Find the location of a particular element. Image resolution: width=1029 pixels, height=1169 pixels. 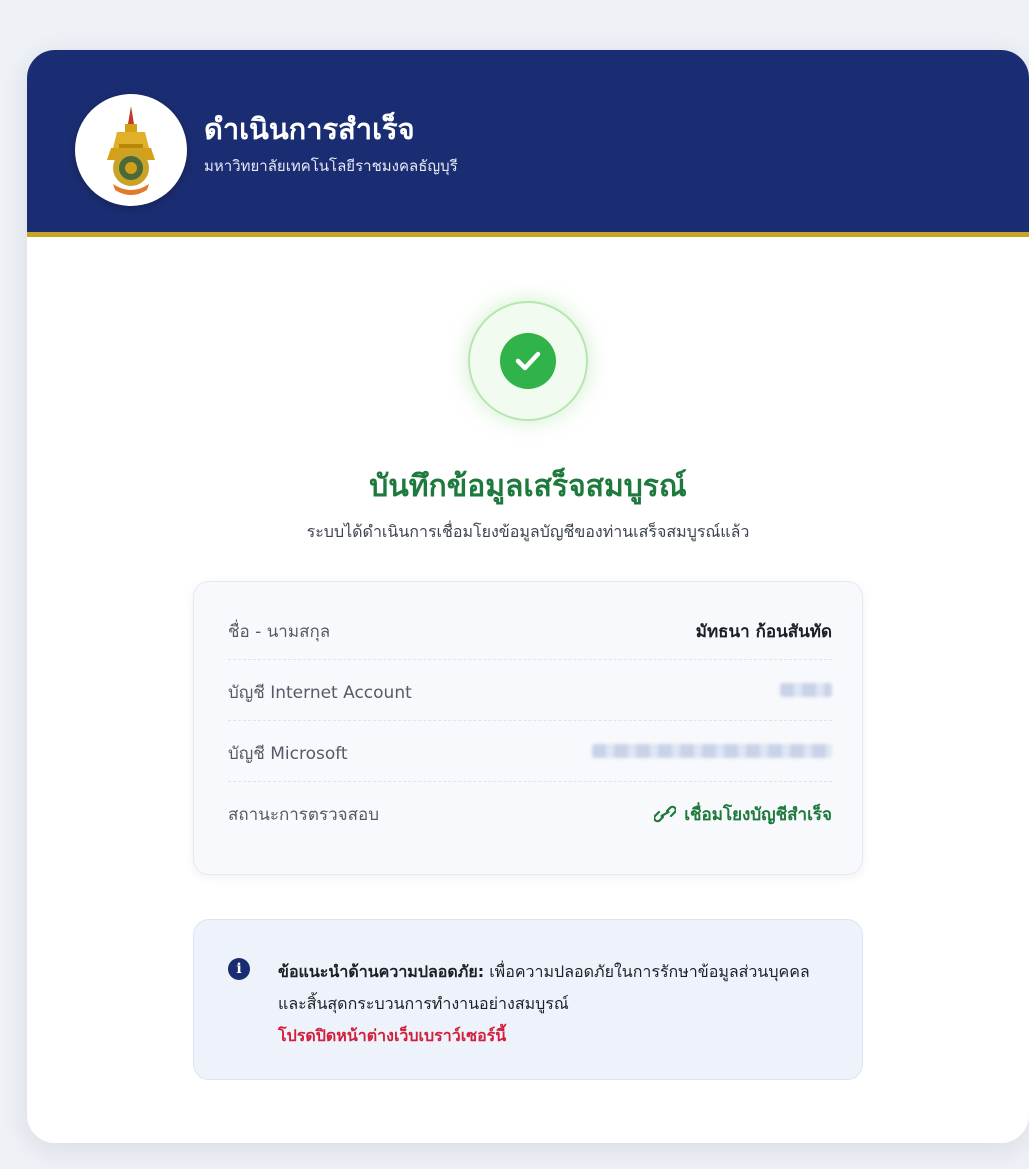

detail-row-name: ชื่อ - นามสกุล มัทธนา ก้อนสันทัด is located at coordinates (530, 629).